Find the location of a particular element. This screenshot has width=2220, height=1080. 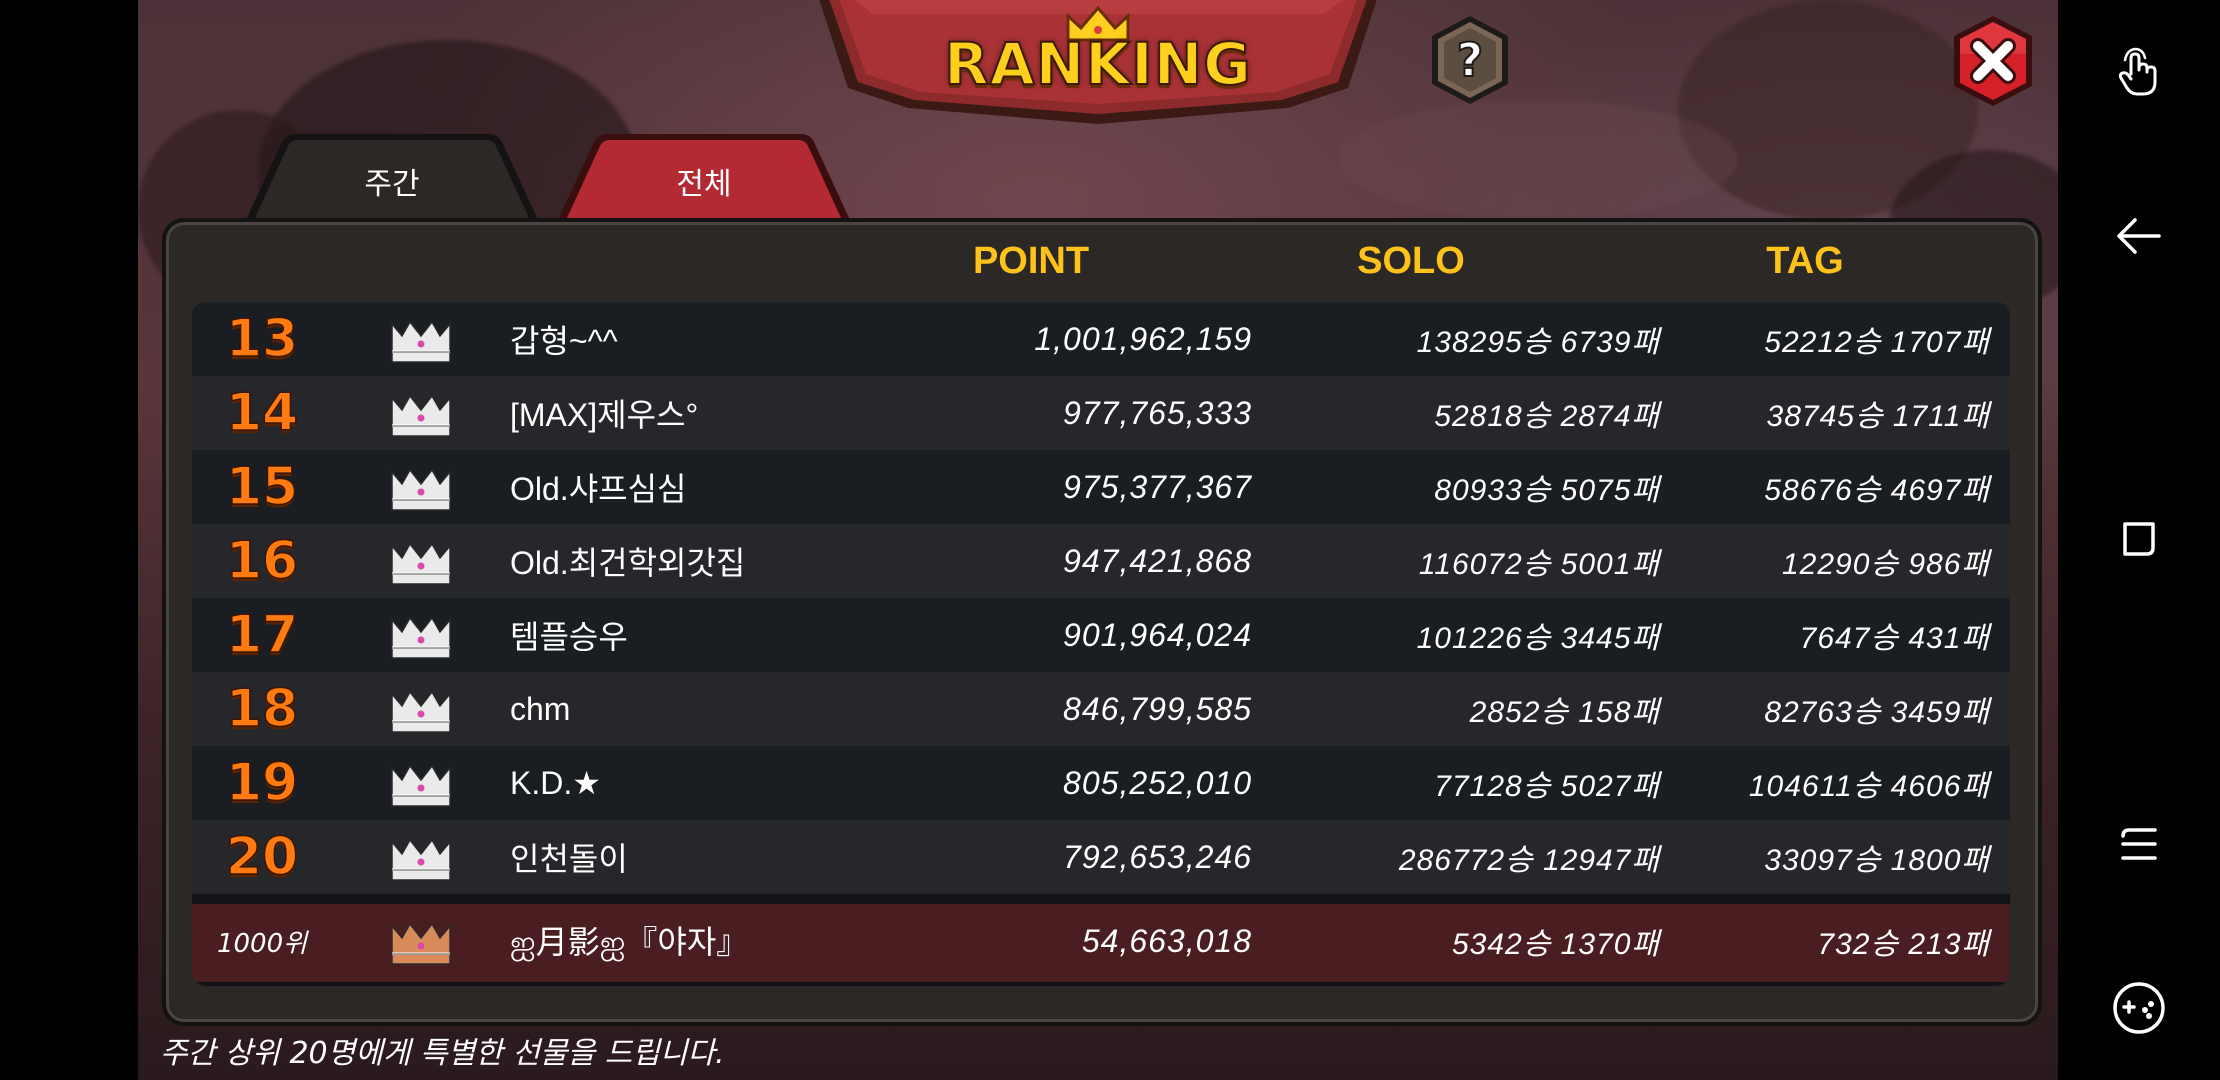

rank-number: 18 is located at coordinates (262, 709).